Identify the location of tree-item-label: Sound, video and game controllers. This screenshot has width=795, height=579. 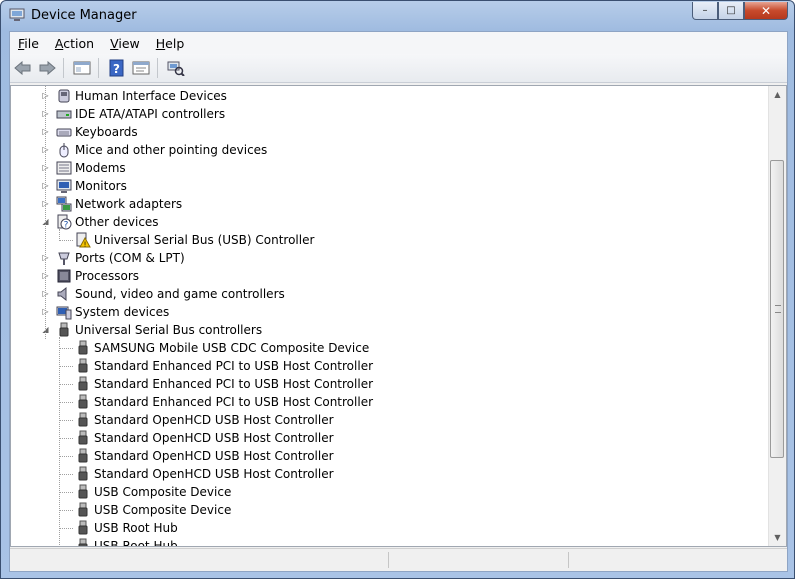
(180, 294).